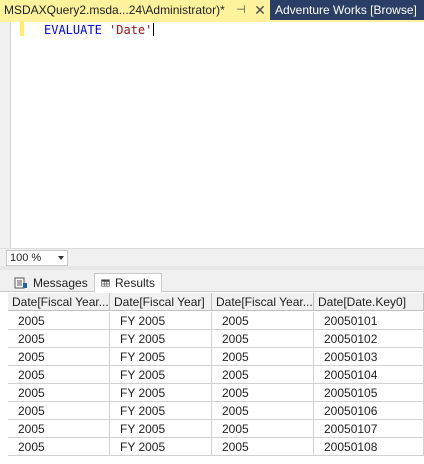 The width and height of the screenshot is (424, 464). I want to click on column-header: Date[Date.Key0], so click(369, 302).